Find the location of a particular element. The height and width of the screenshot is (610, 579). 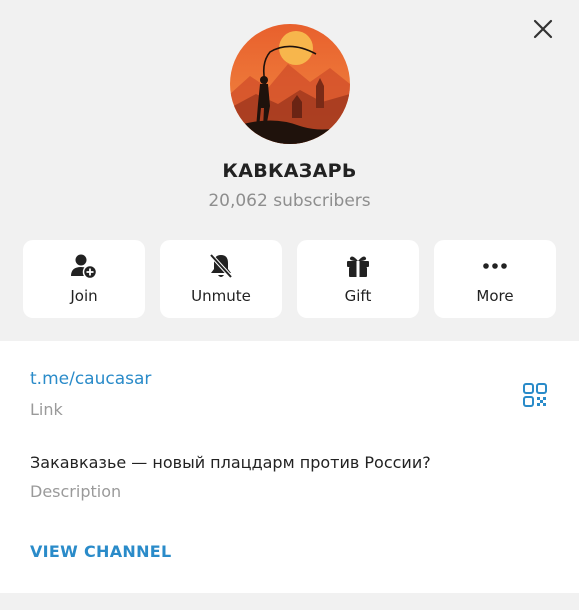

description-caption: Description is located at coordinates (76, 491).